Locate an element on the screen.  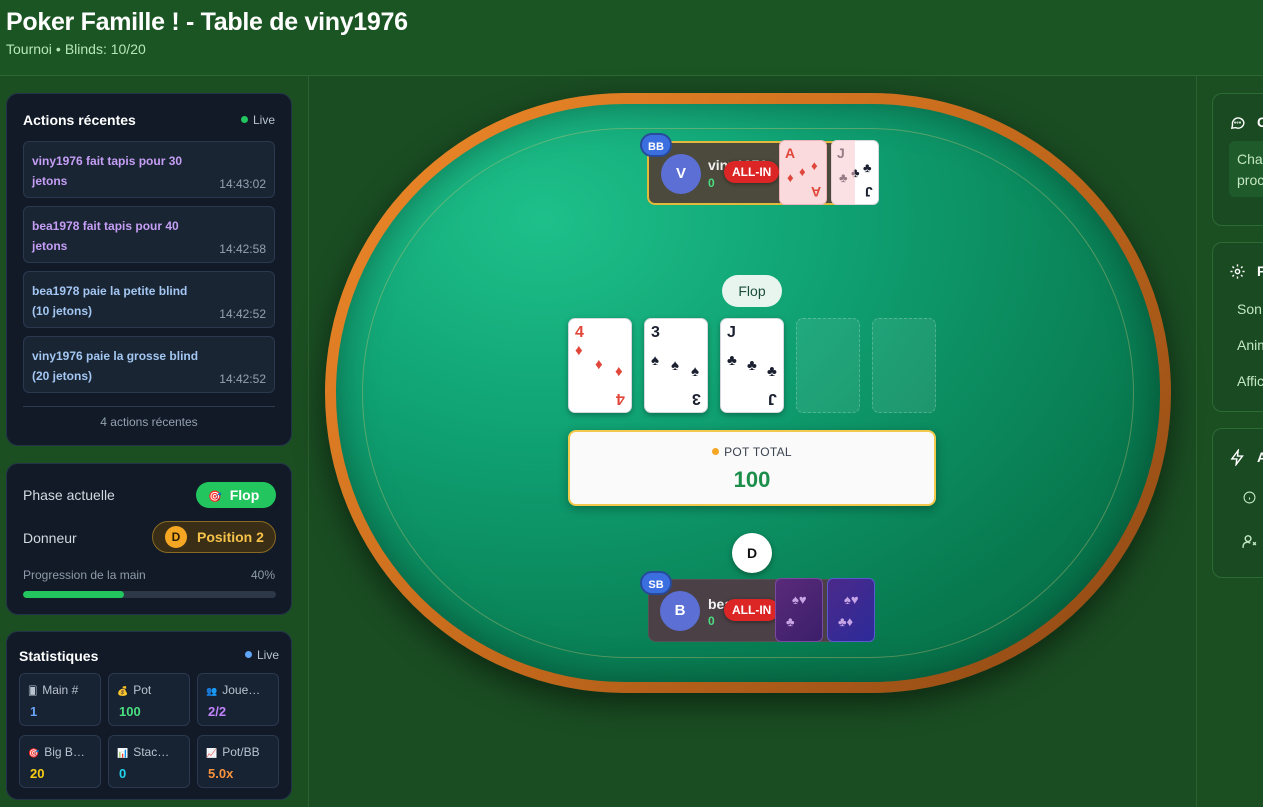
stats-title: Statistiques is located at coordinates (59, 656).